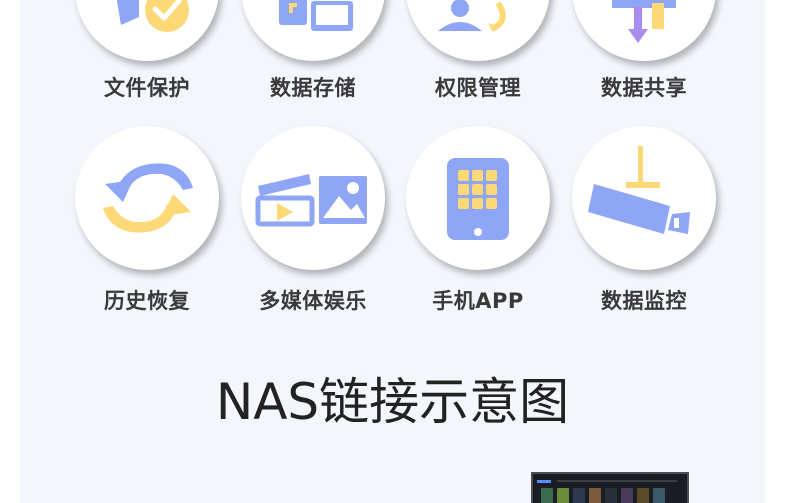  I want to click on tv-screen-image, so click(610, 487).